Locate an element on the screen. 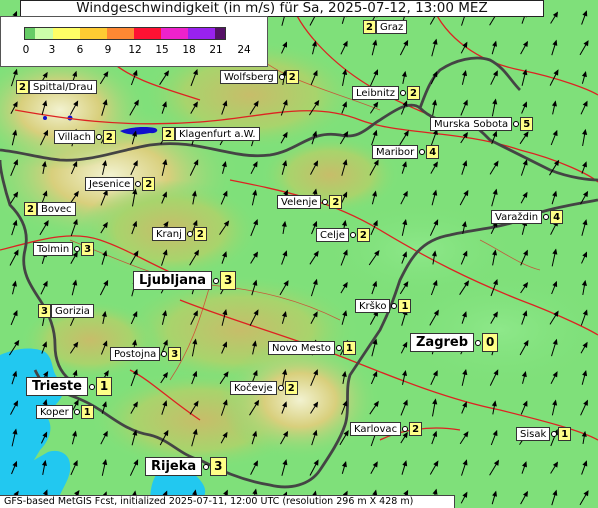 The height and width of the screenshot is (508, 598). place-name: Zagreb is located at coordinates (442, 342).